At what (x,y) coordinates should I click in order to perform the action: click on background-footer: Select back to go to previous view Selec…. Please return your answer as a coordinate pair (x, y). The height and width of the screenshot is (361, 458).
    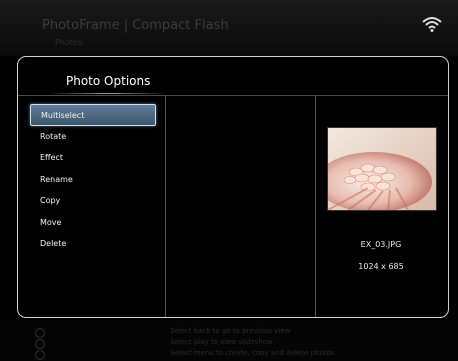
    Looking at the image, I should click on (229, 340).